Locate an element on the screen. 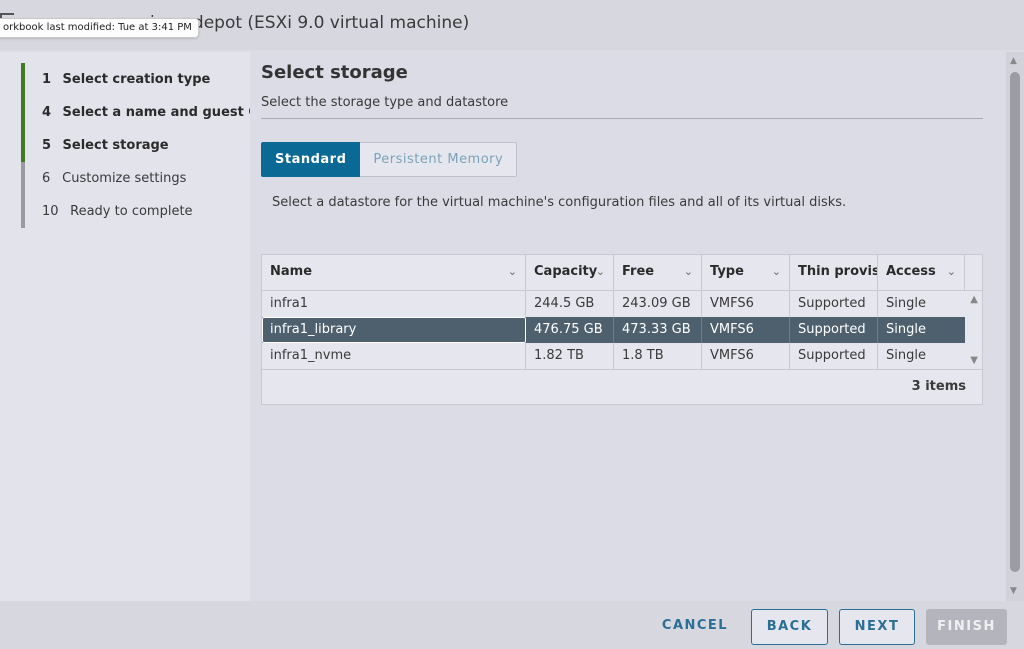 The height and width of the screenshot is (649, 1024). finish-button: FINISH is located at coordinates (966, 627).